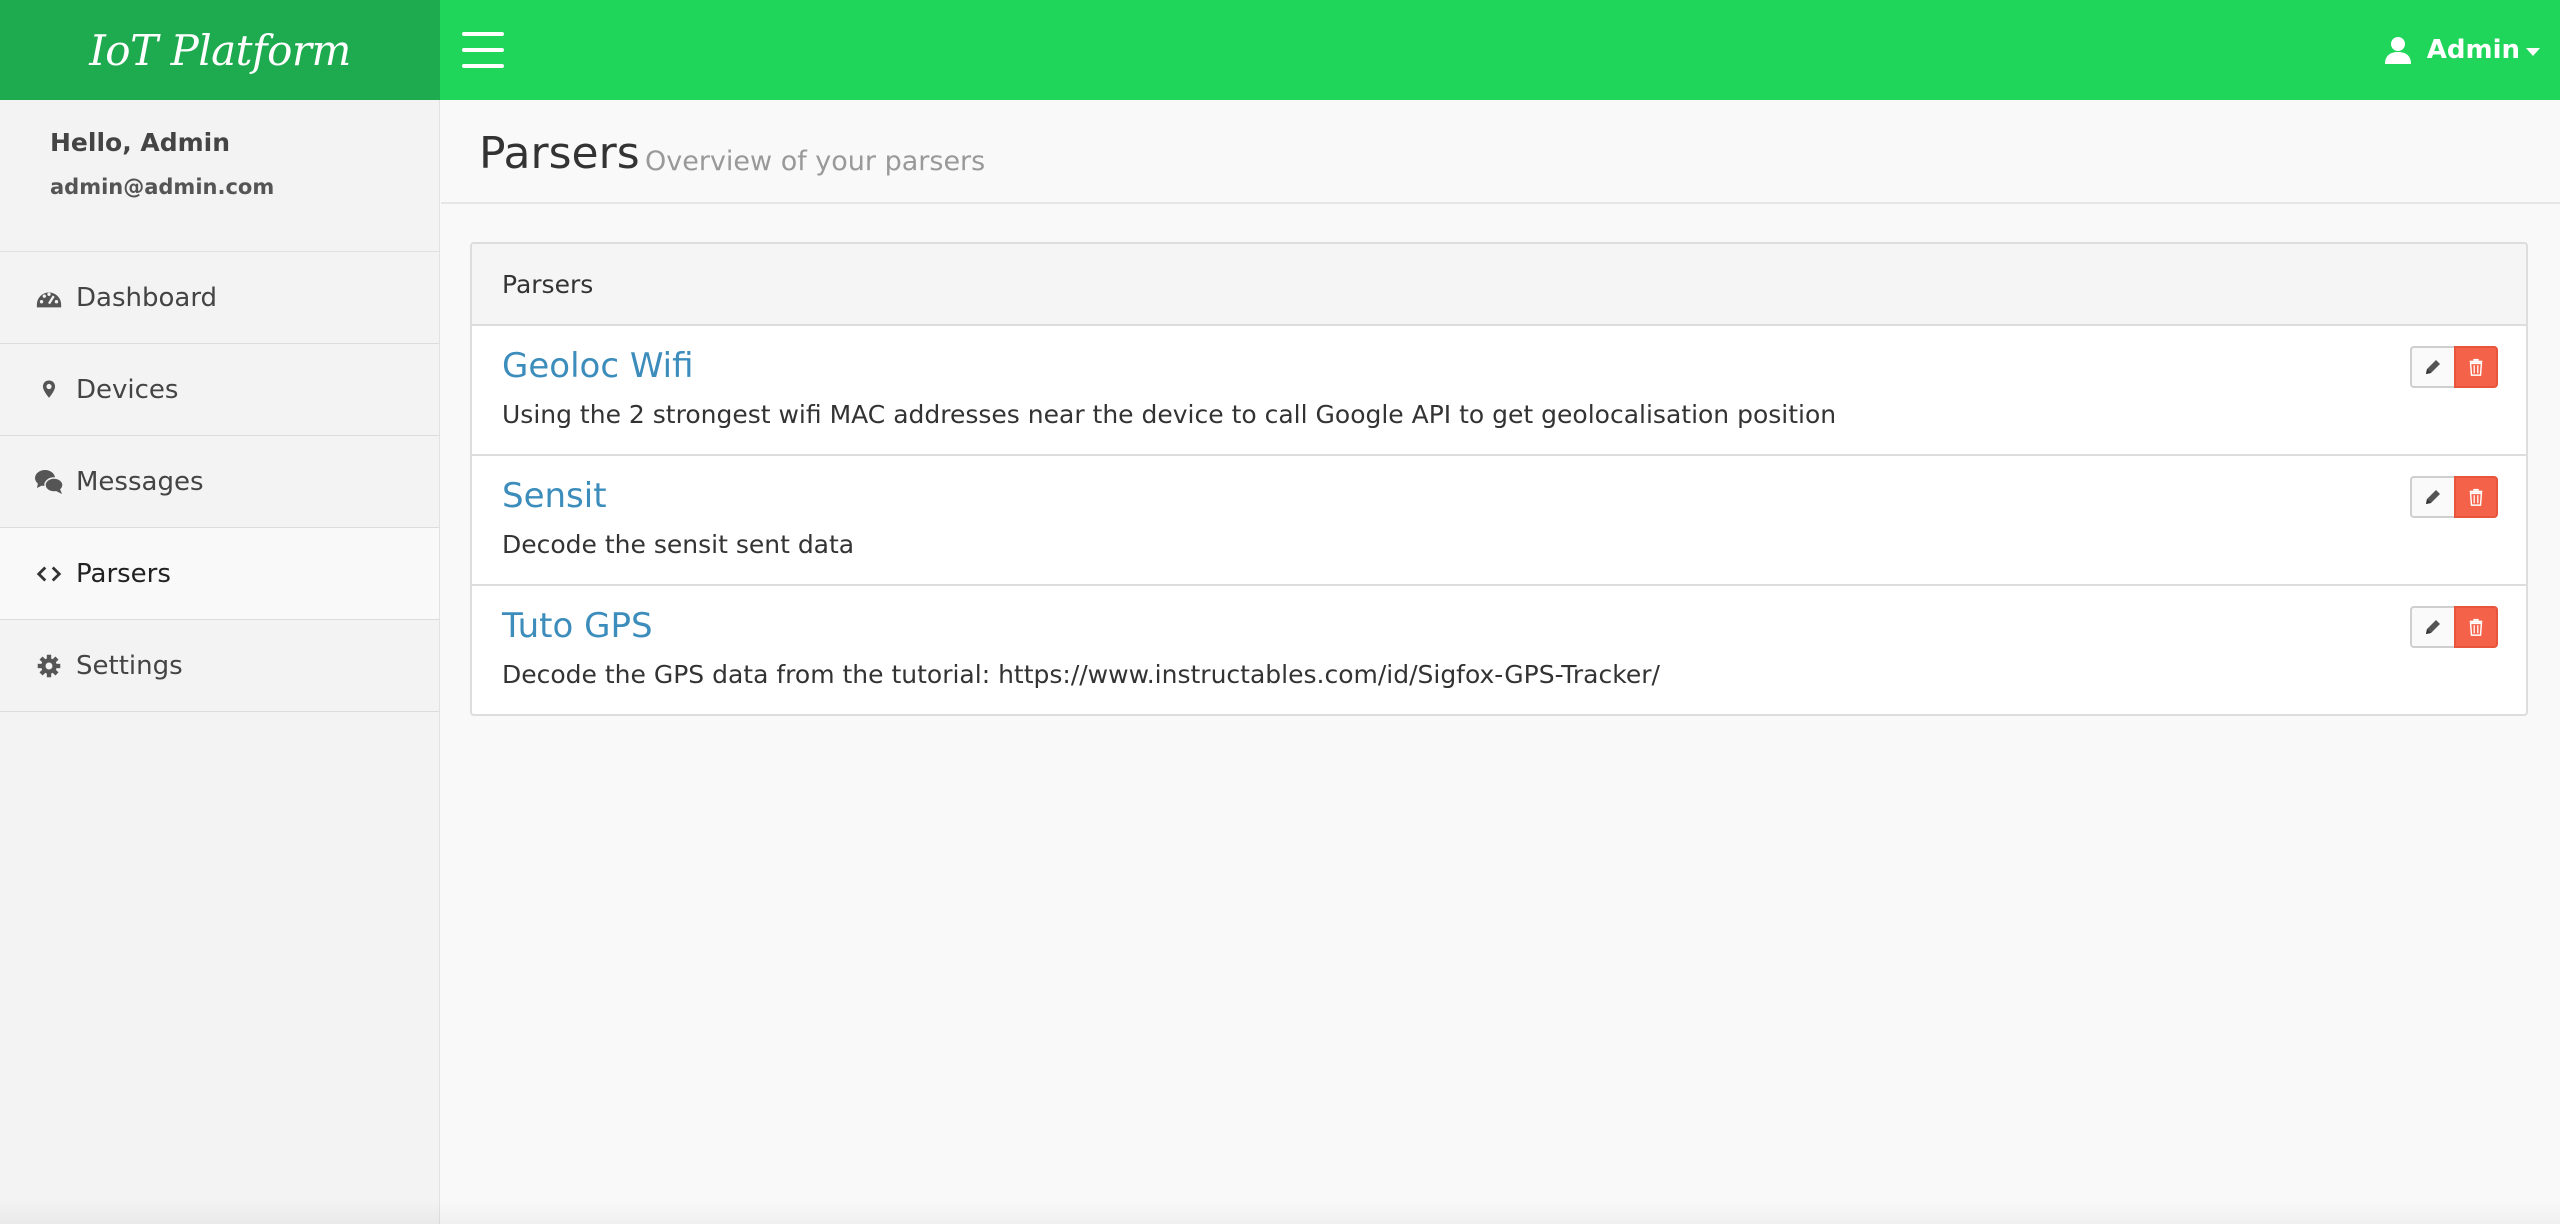 The width and height of the screenshot is (2560, 1224). What do you see at coordinates (2533, 52) in the screenshot?
I see `caret-down-icon` at bounding box center [2533, 52].